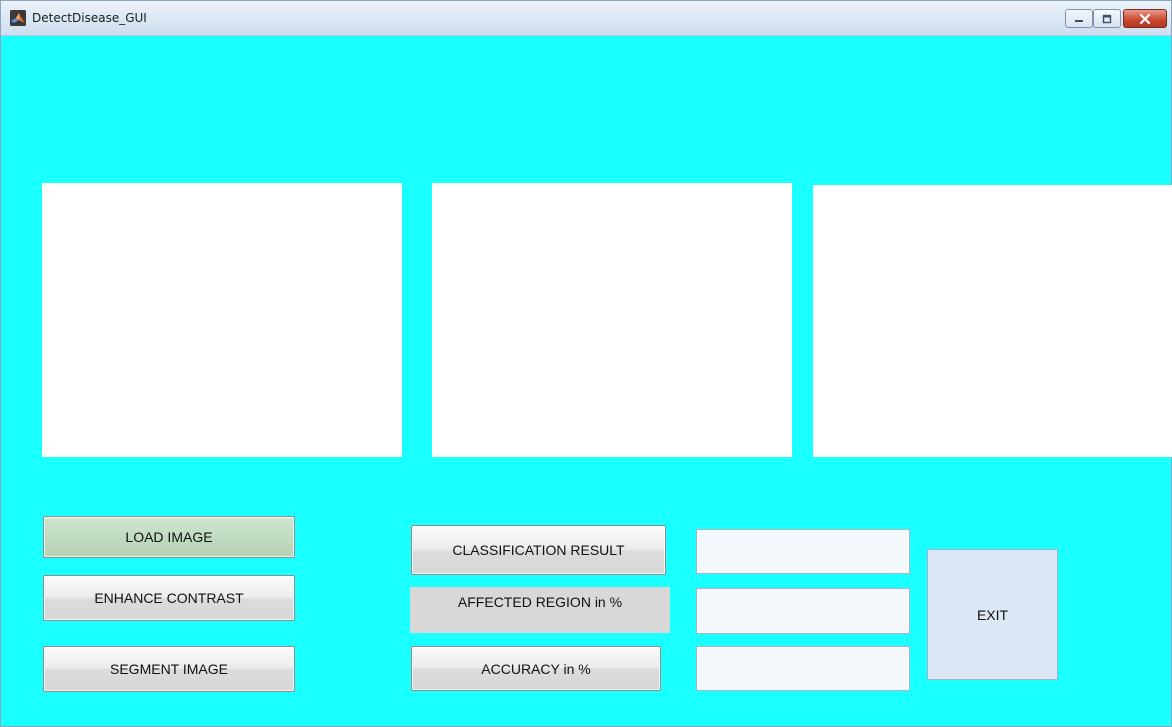 The image size is (1172, 727). Describe the element at coordinates (536, 668) in the screenshot. I see `accuracy-button: ACCURACY in %` at that location.